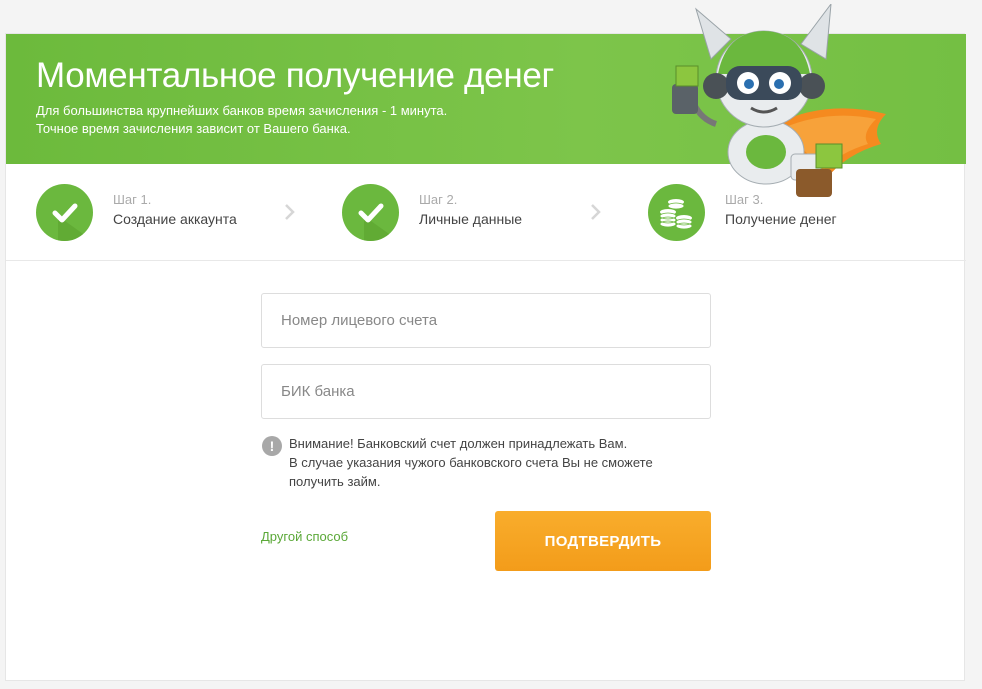 The image size is (982, 689). I want to click on step-3-status-circle, so click(676, 212).